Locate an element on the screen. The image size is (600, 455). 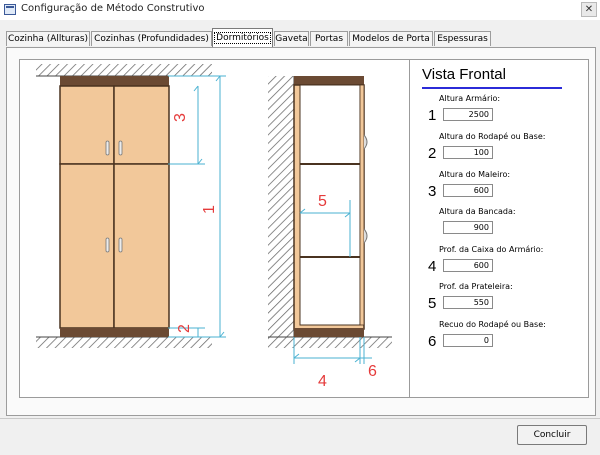
lower-right-handle is located at coordinates (120, 245).